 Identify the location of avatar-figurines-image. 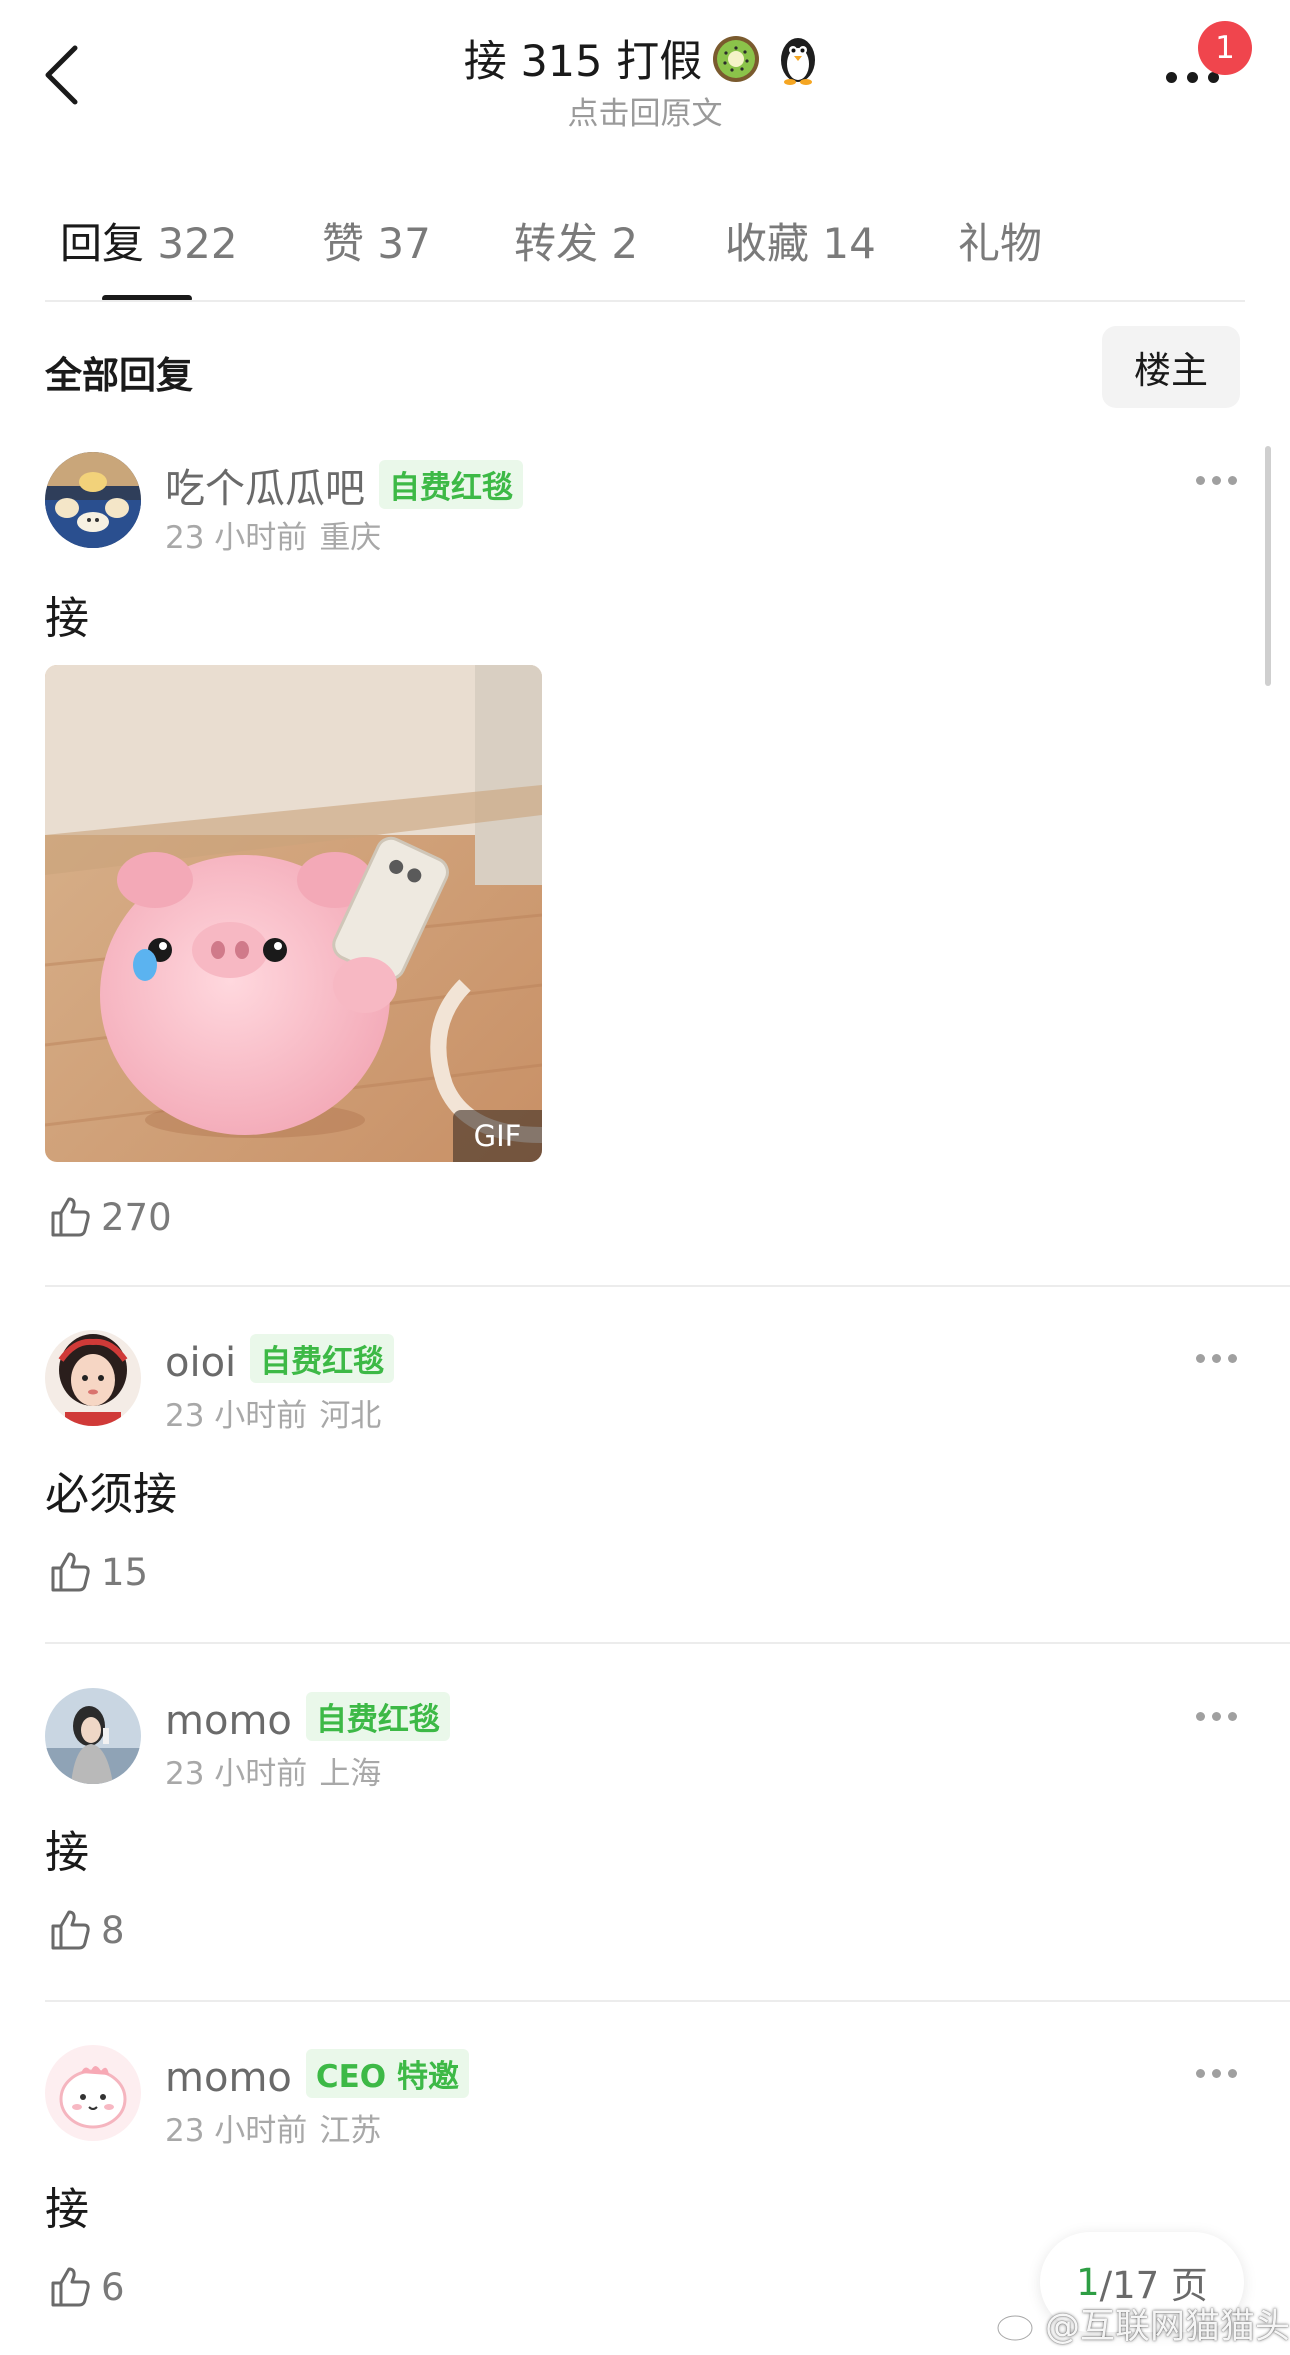
(93, 500).